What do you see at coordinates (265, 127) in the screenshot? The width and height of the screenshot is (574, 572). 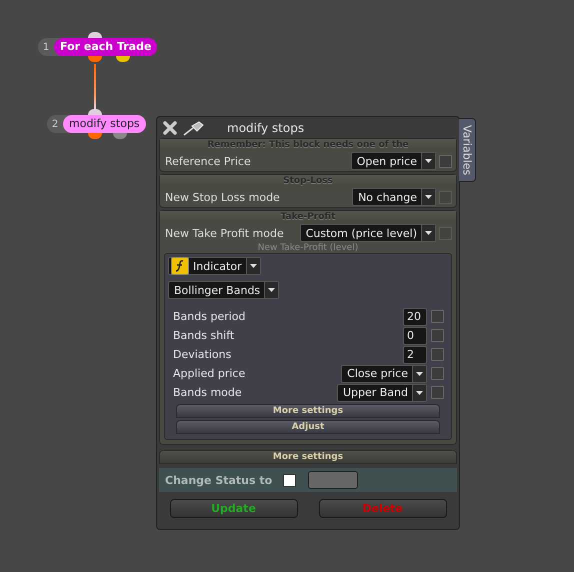 I see `panel-title: modify stops` at bounding box center [265, 127].